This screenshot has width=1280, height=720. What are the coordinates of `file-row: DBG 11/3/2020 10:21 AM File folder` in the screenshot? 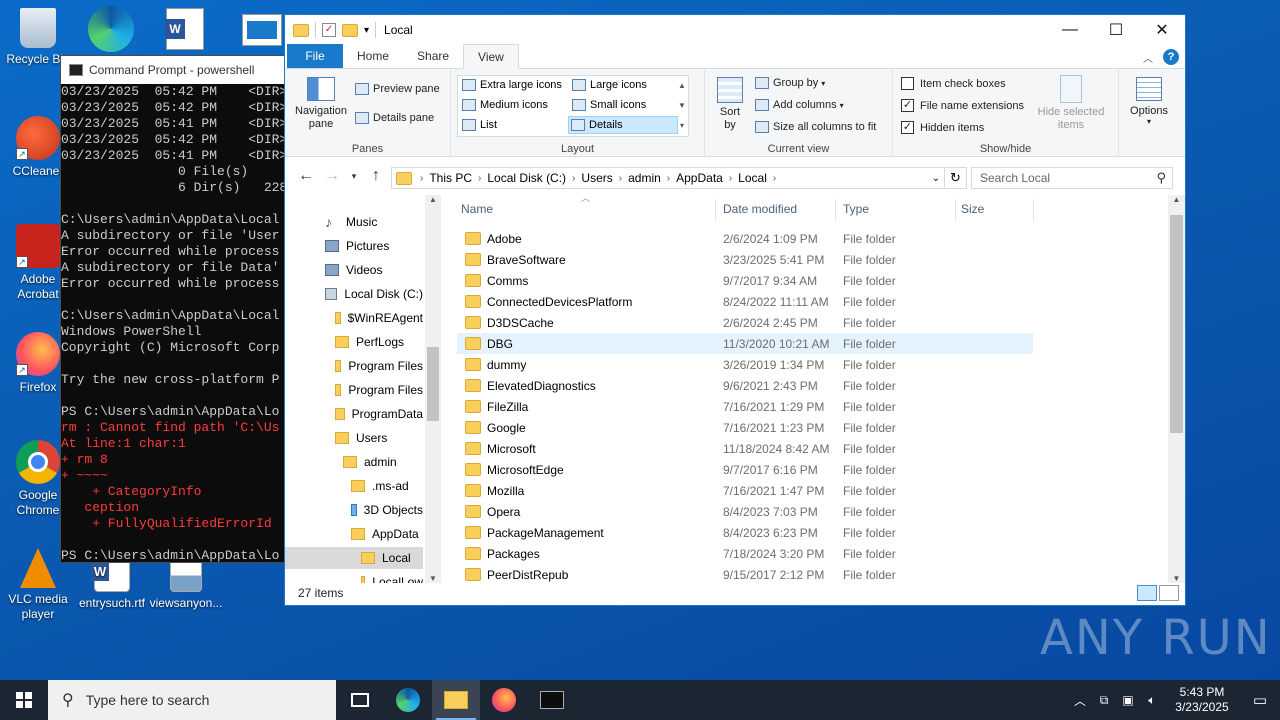 It's located at (745, 343).